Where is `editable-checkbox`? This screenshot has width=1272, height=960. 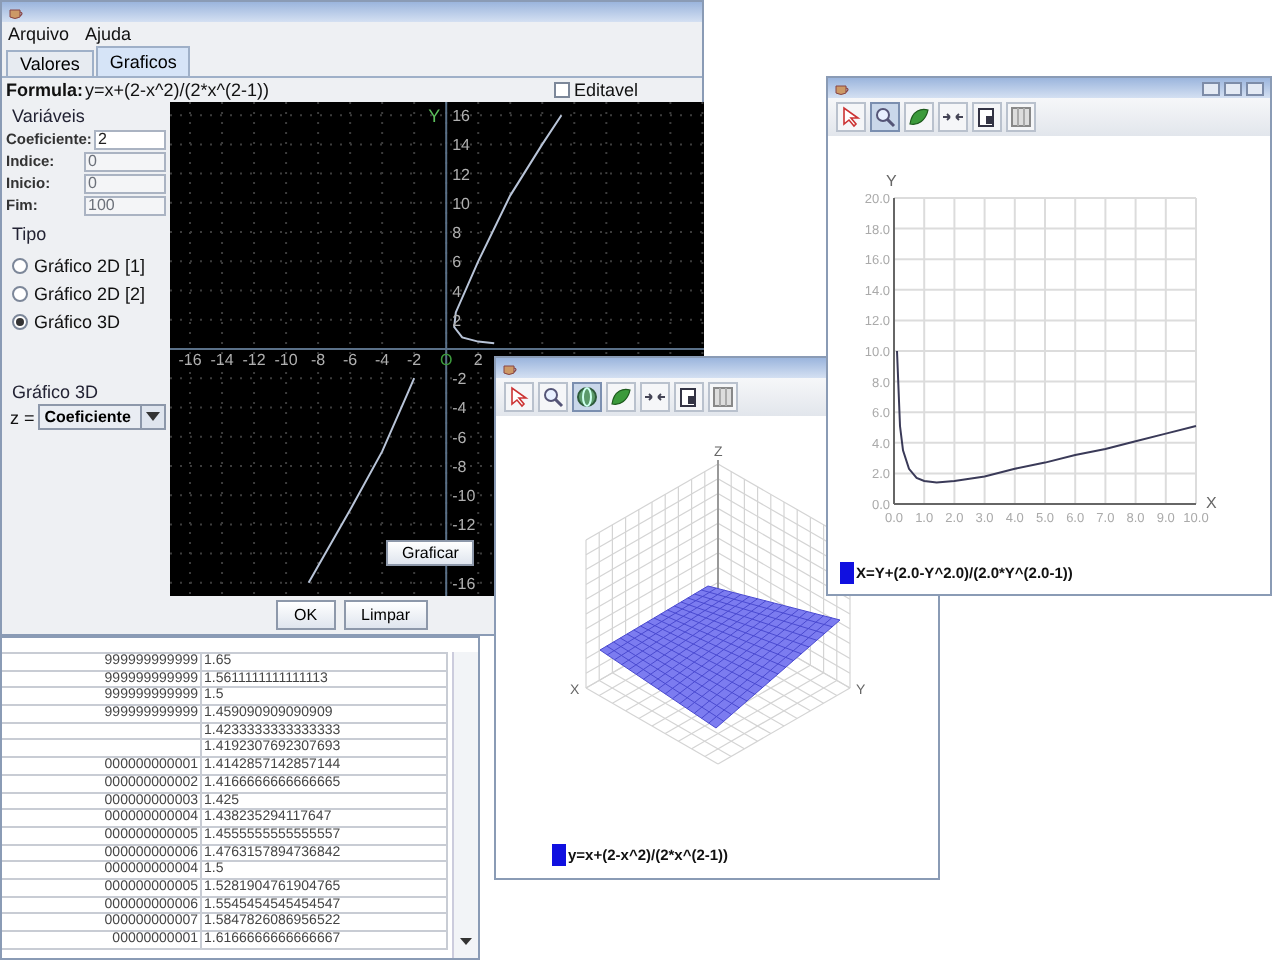
editable-checkbox is located at coordinates (561, 90).